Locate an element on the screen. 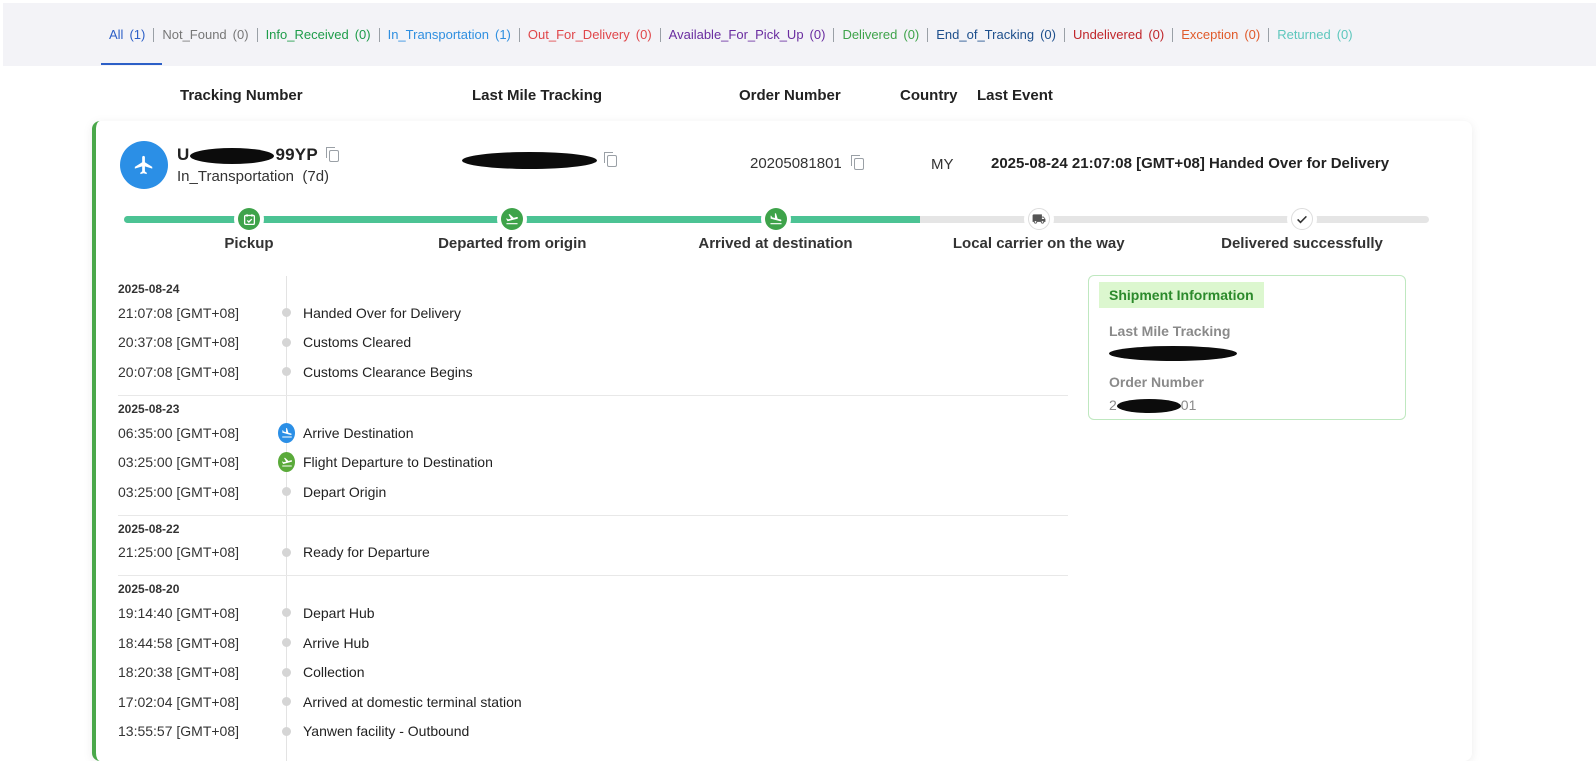 This screenshot has width=1596, height=761. event-time: 21:07:08 [GMT+08] is located at coordinates (179, 312).